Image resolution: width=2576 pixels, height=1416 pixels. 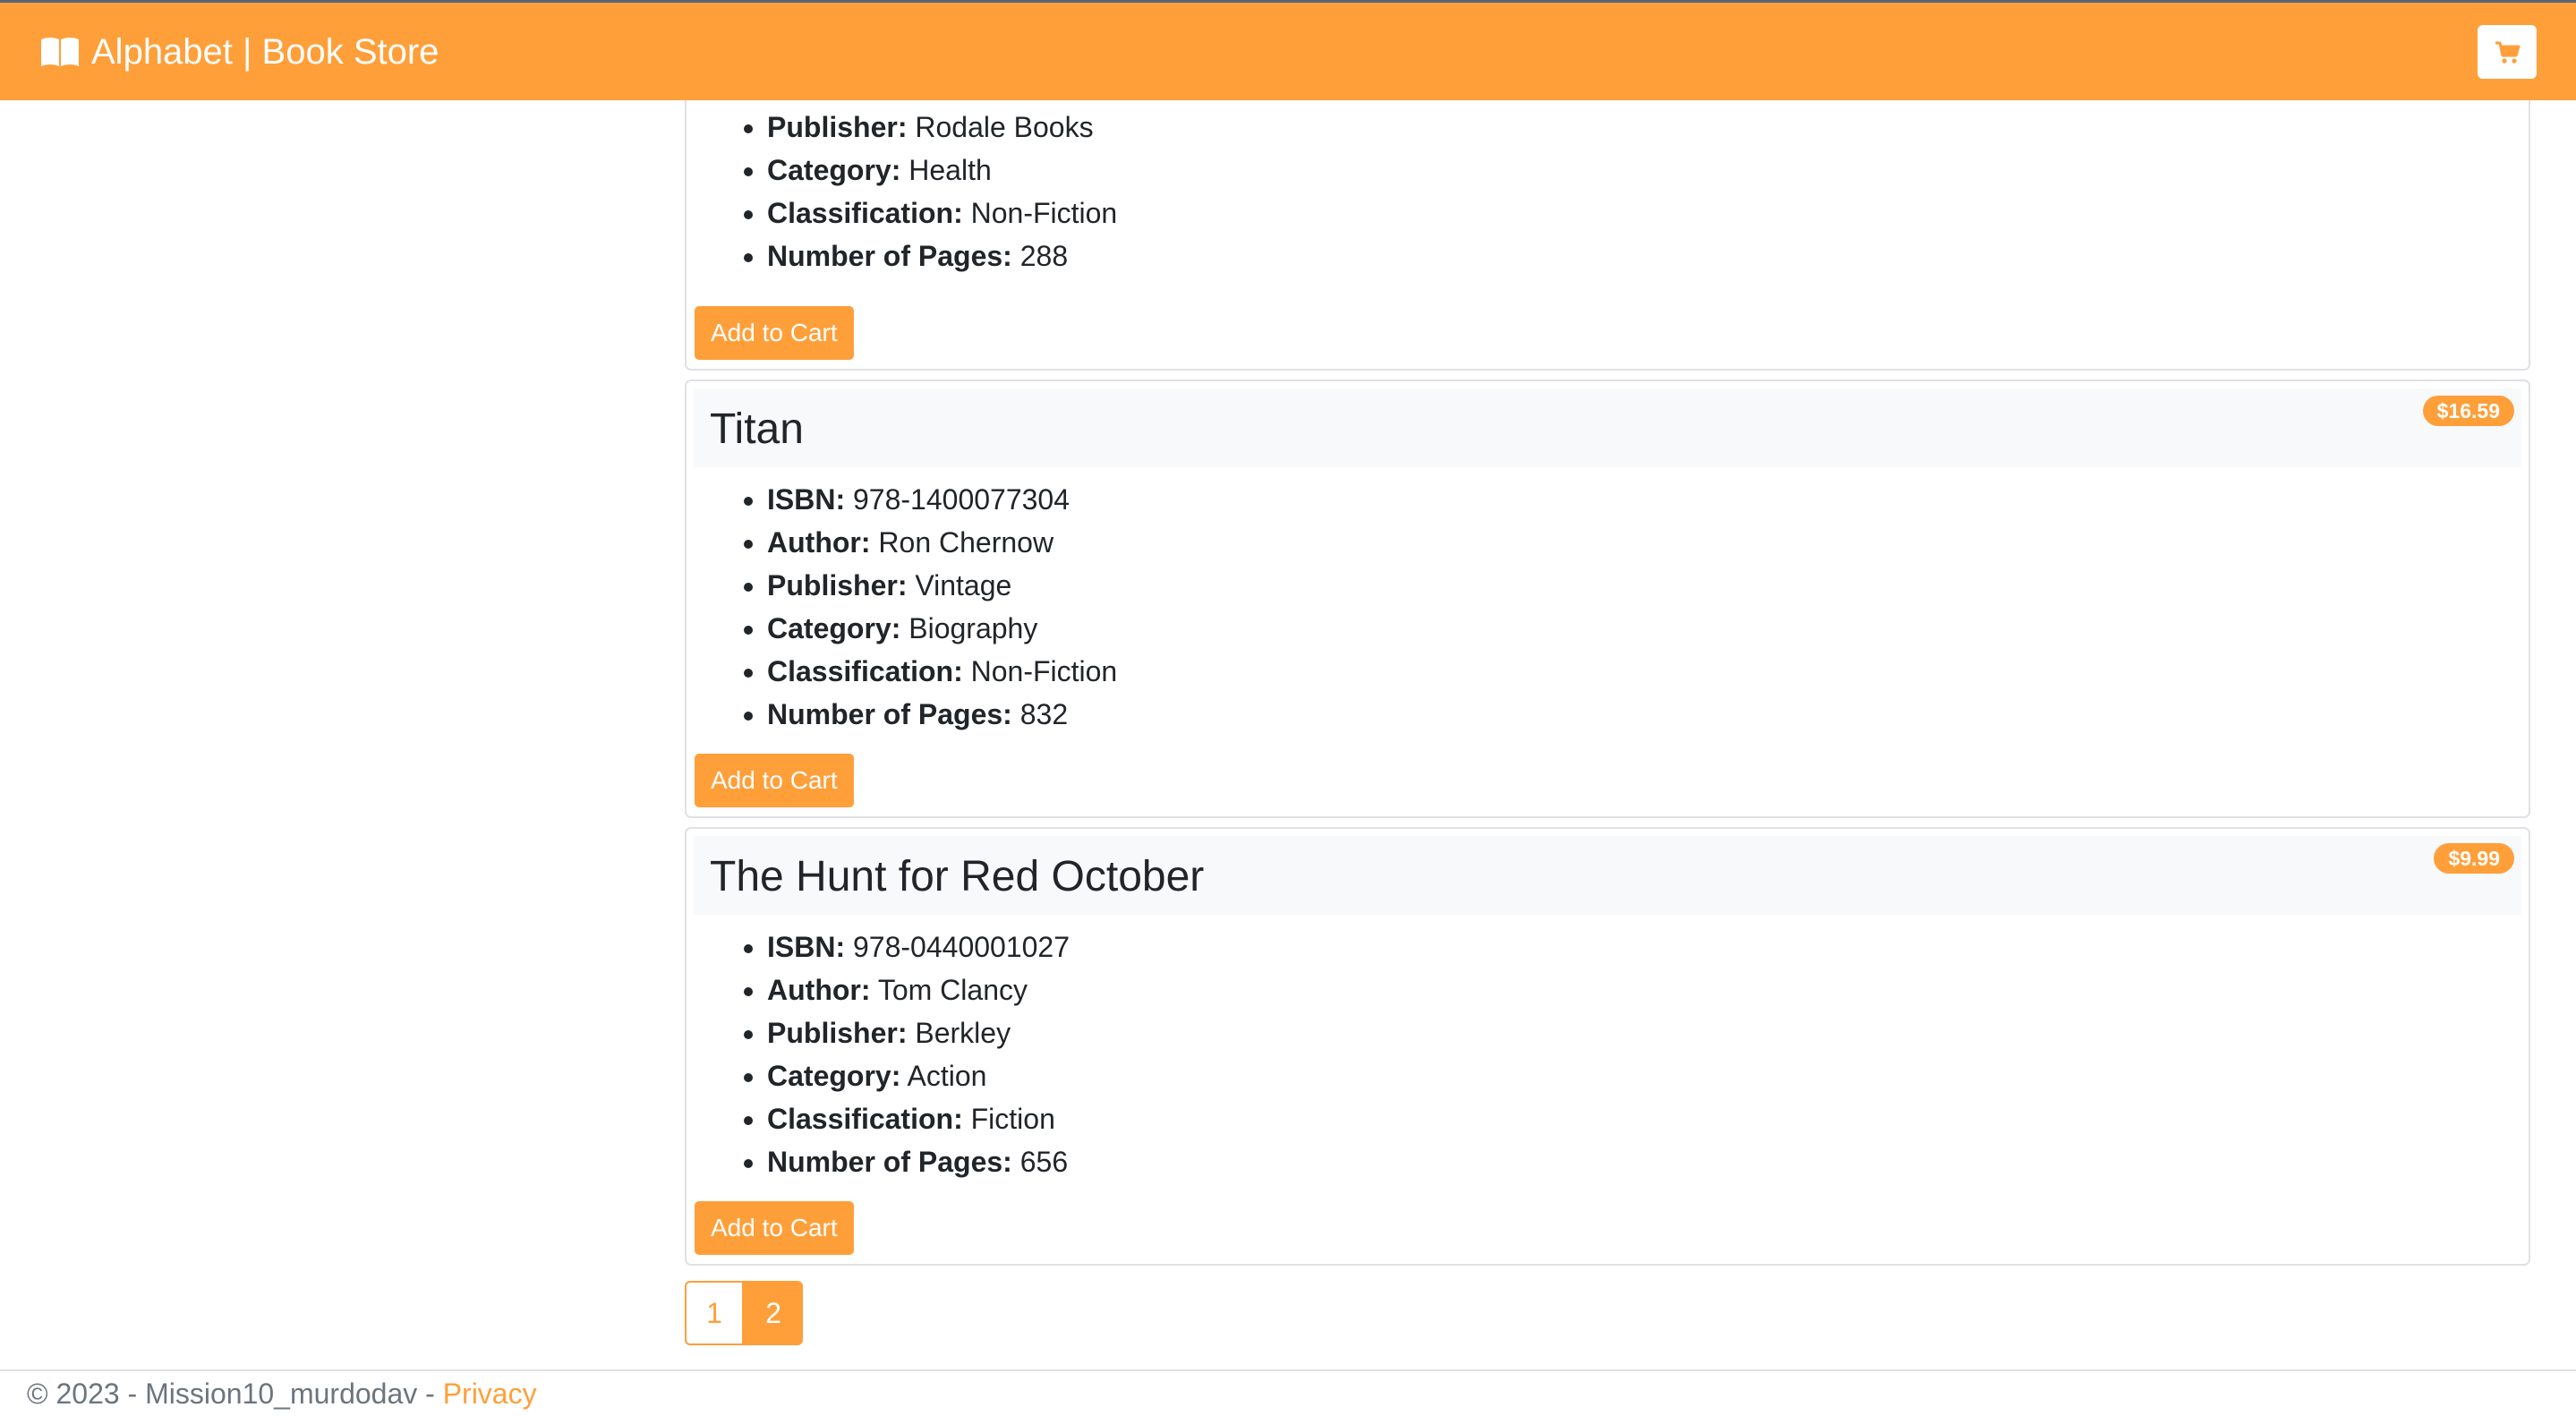 I want to click on book-detail-item: Classification: Fiction, so click(x=1648, y=1118).